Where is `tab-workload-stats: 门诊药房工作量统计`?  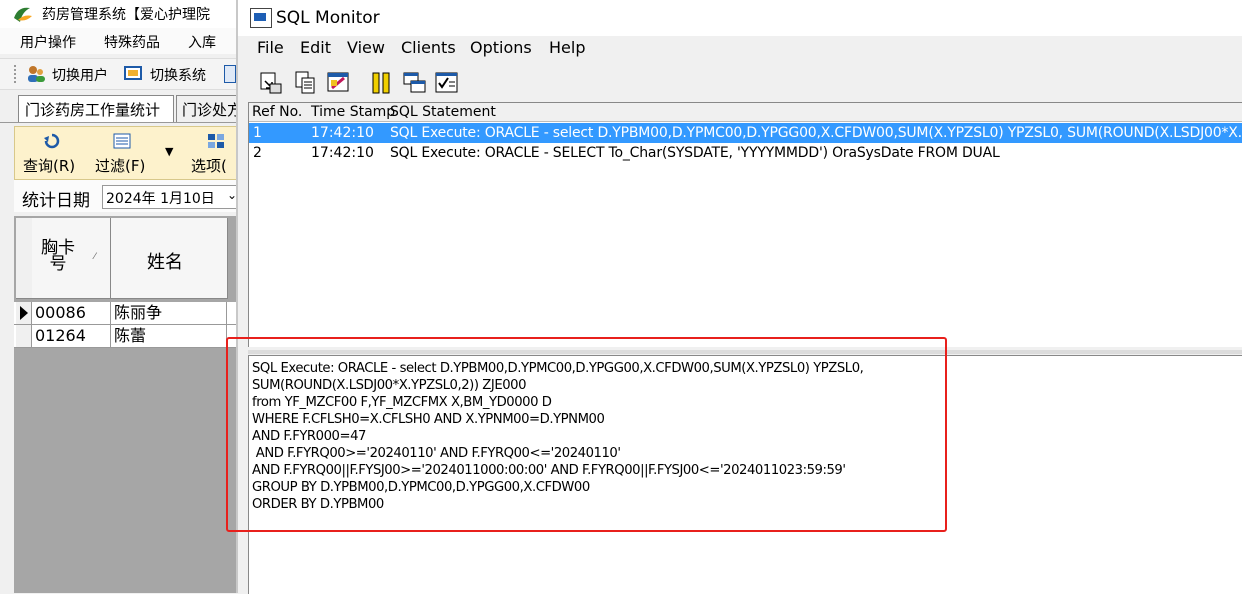 tab-workload-stats: 门诊药房工作量统计 is located at coordinates (96, 108).